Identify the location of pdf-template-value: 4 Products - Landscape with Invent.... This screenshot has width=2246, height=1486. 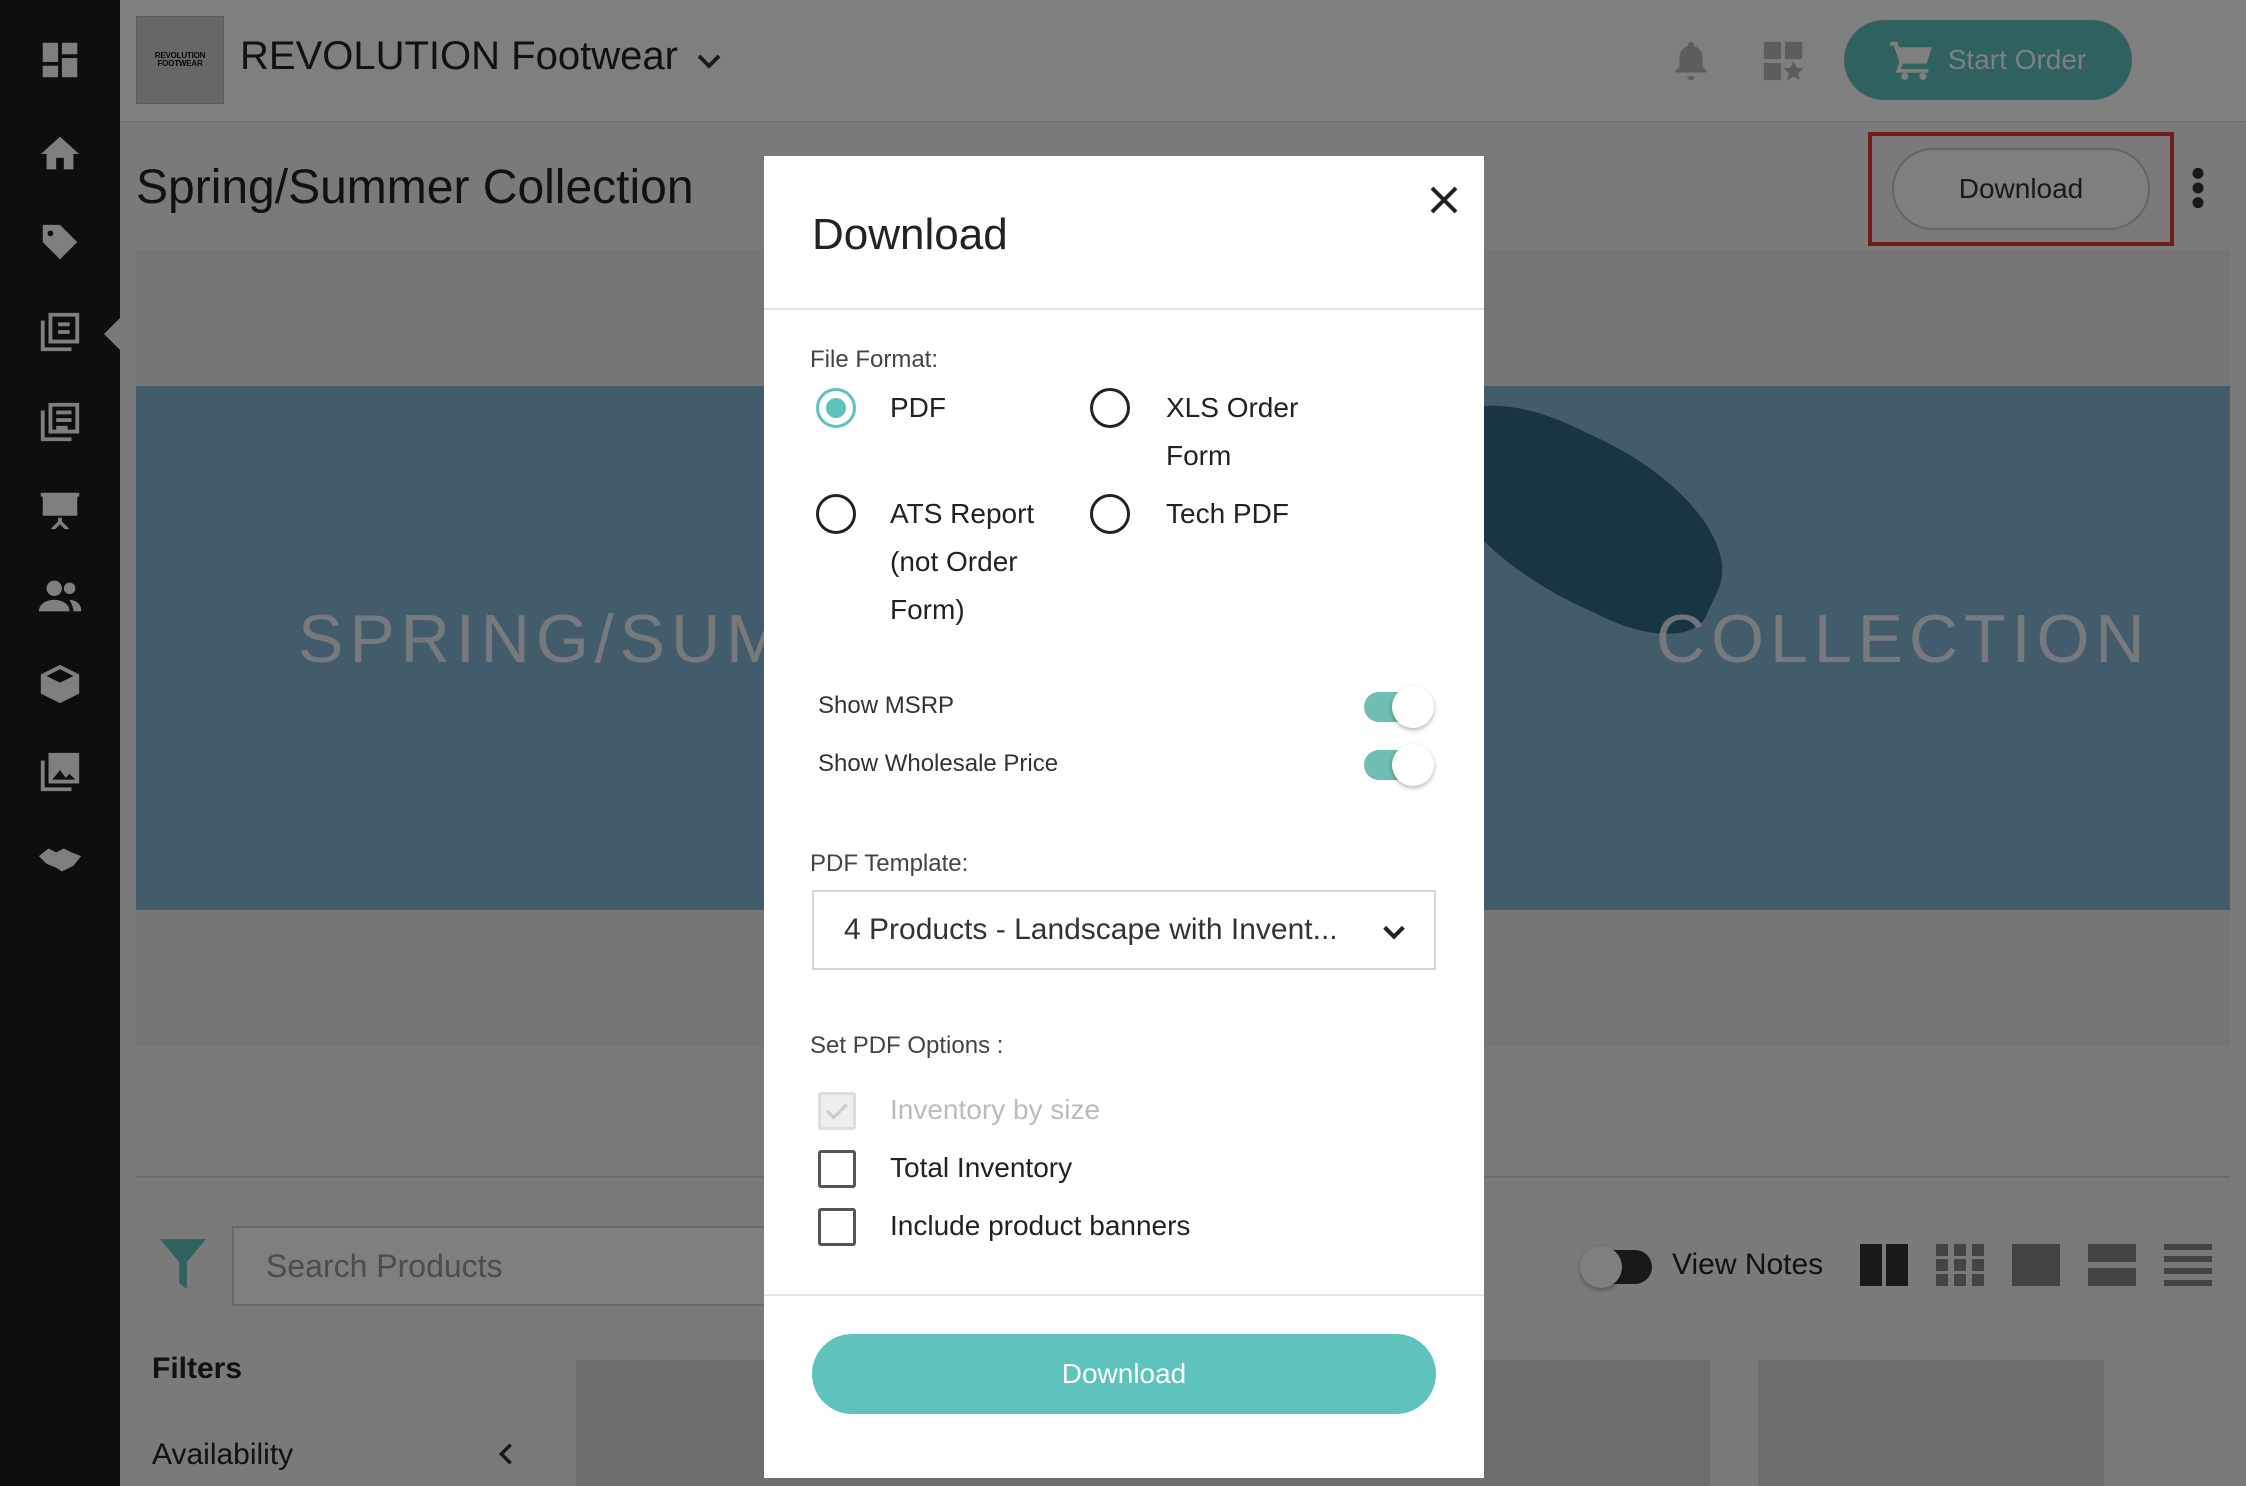
(1091, 929).